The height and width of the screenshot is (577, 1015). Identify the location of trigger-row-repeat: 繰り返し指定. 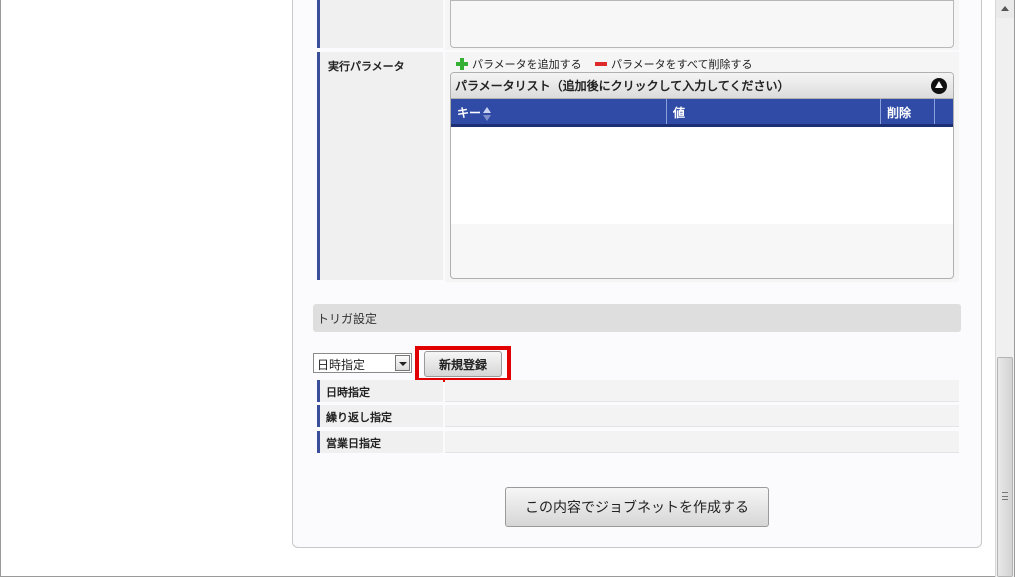
(380, 416).